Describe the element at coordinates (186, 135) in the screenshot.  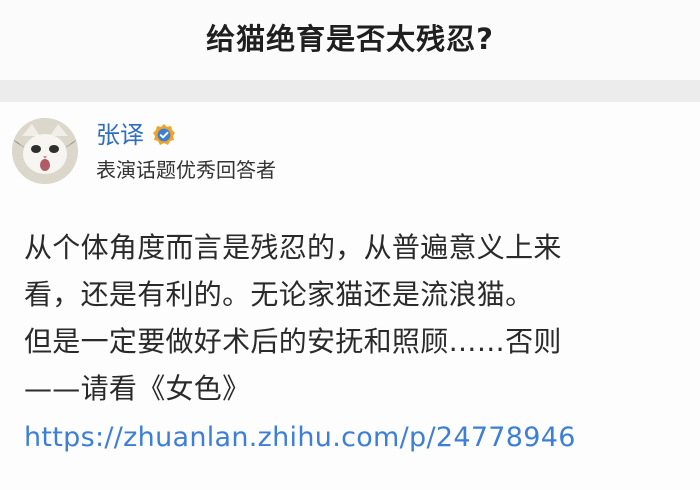
I see `author-name-row: 张译` at that location.